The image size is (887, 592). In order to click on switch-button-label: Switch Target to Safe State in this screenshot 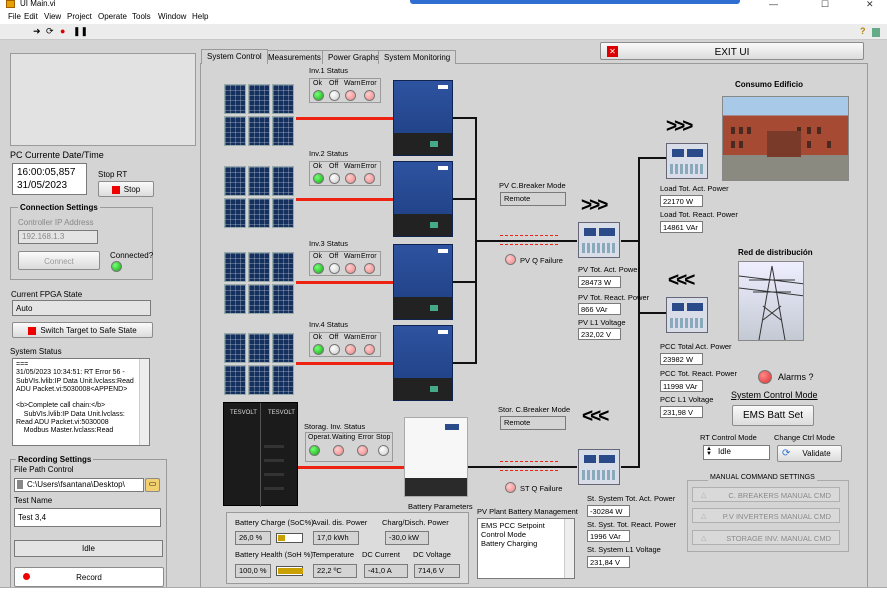, I will do `click(88, 330)`.